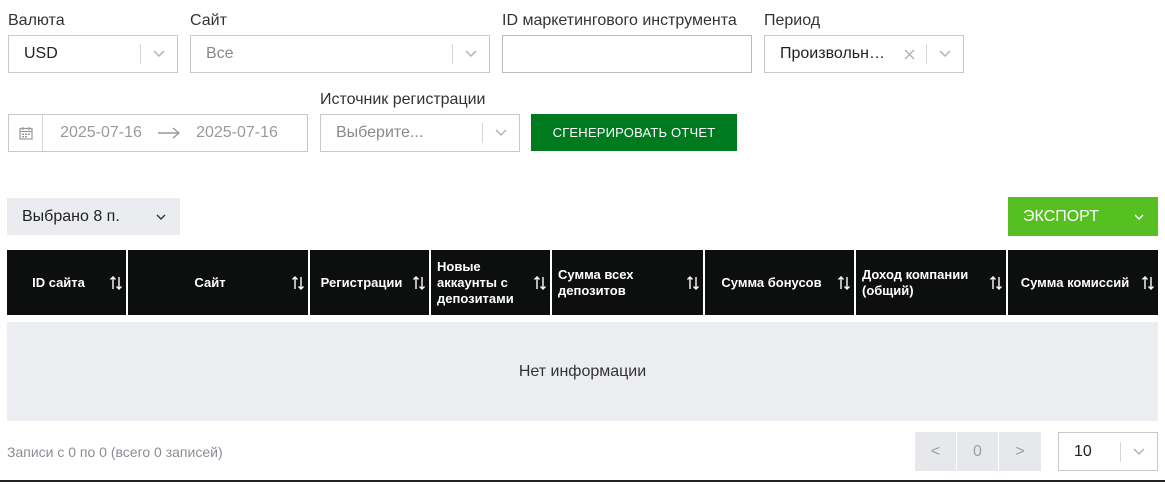 This screenshot has width=1165, height=484. Describe the element at coordinates (596, 282) in the screenshot. I see `column-header-label: Сумма всех депозитов` at that location.